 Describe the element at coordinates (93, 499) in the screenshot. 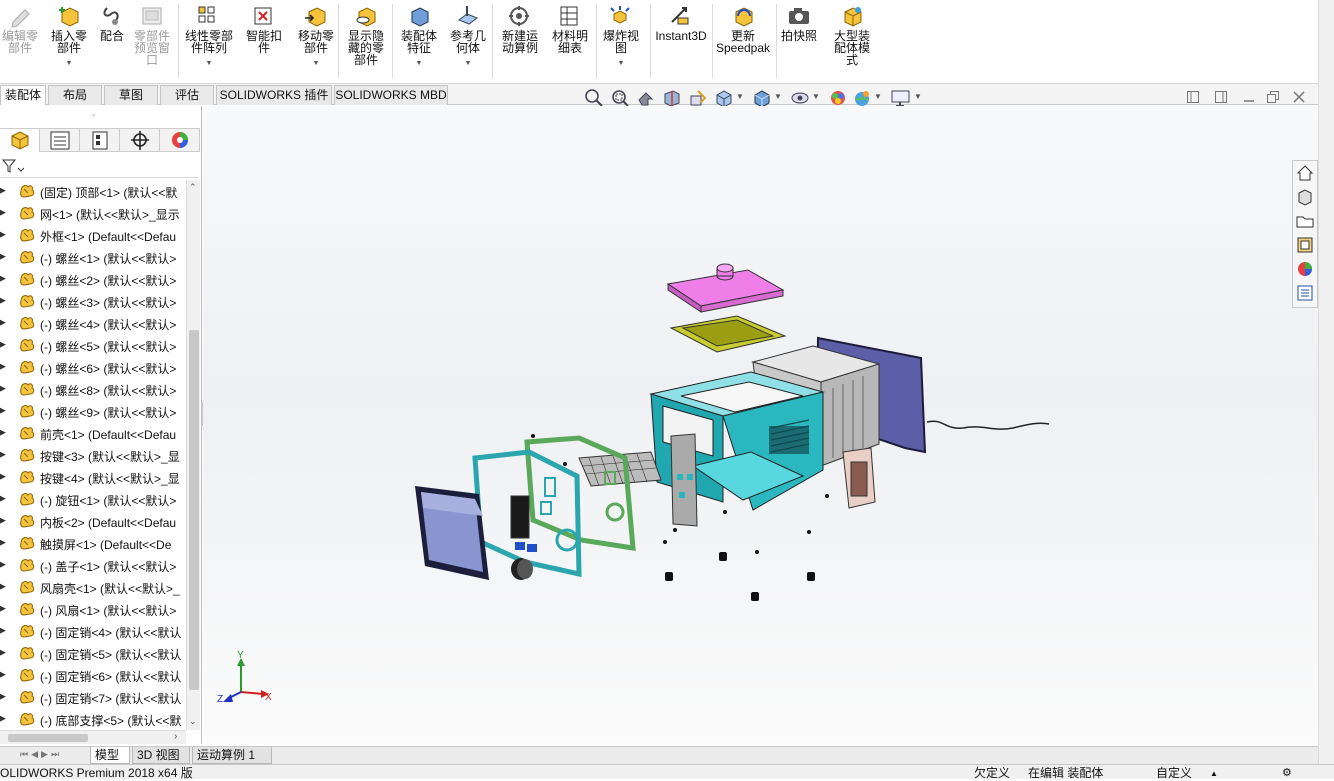

I see `tree-item: ▶ (-) 旋钮<1> (默认<<默认>` at that location.